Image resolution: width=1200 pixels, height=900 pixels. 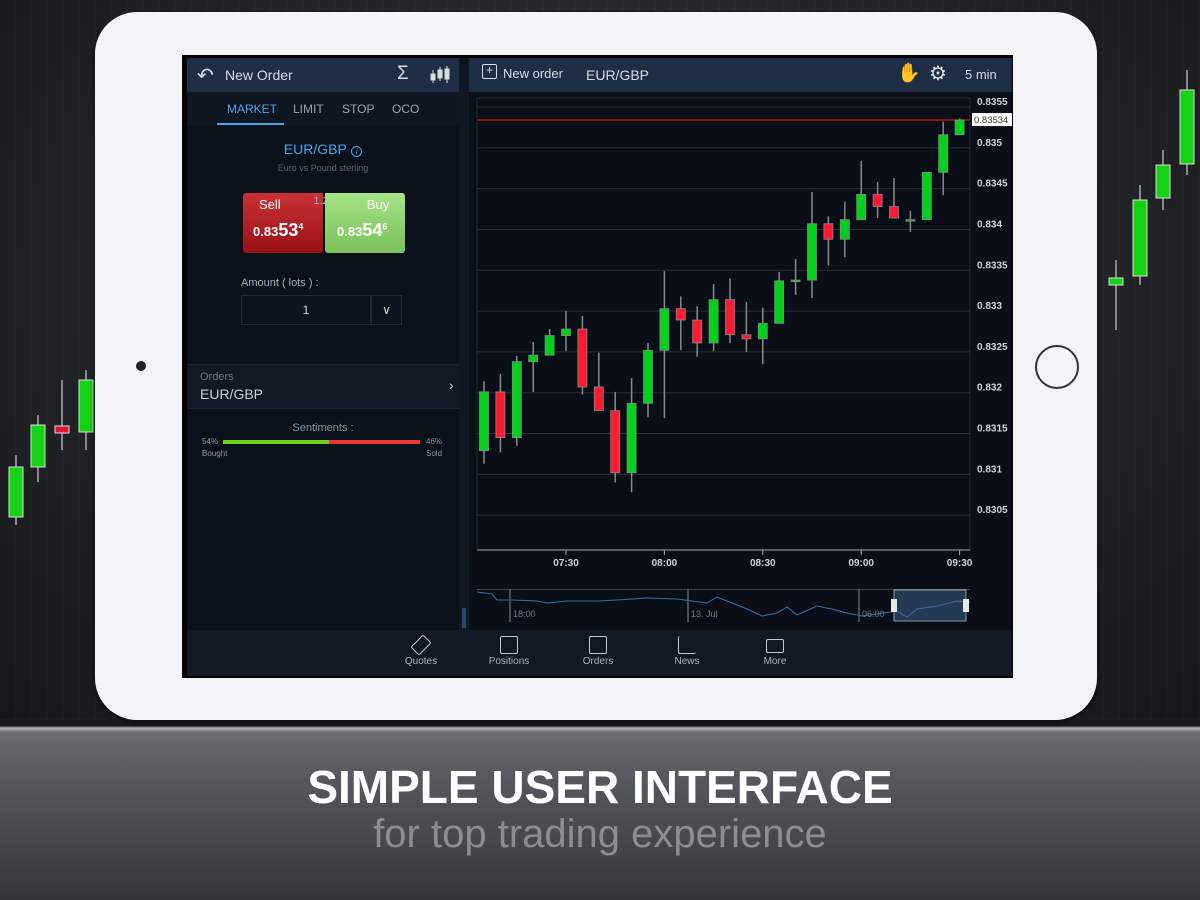 I want to click on active-tab-indicator, so click(x=250, y=124).